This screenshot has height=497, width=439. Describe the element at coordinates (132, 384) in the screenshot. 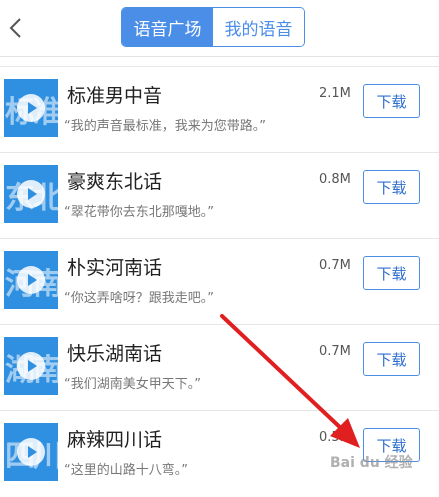

I see `voice-quote: “我们湖南美女甲天下。”` at that location.